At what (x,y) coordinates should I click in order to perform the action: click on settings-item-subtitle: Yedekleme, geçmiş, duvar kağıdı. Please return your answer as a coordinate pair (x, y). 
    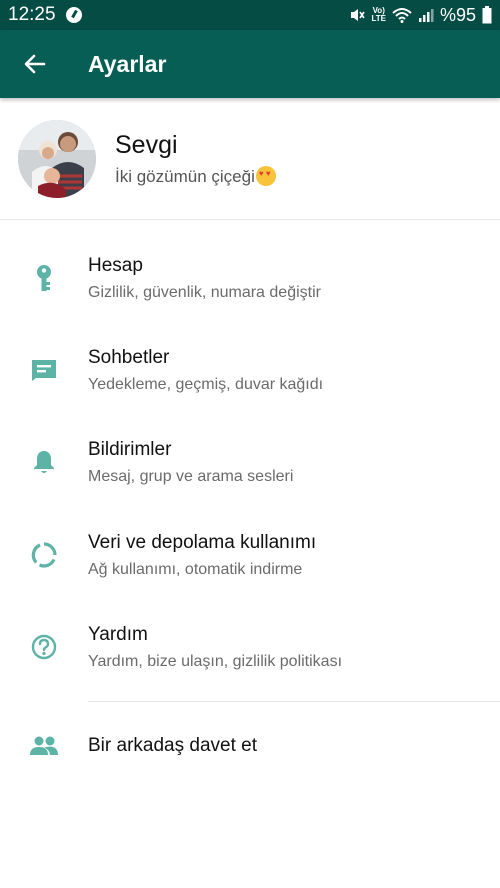
    Looking at the image, I should click on (206, 384).